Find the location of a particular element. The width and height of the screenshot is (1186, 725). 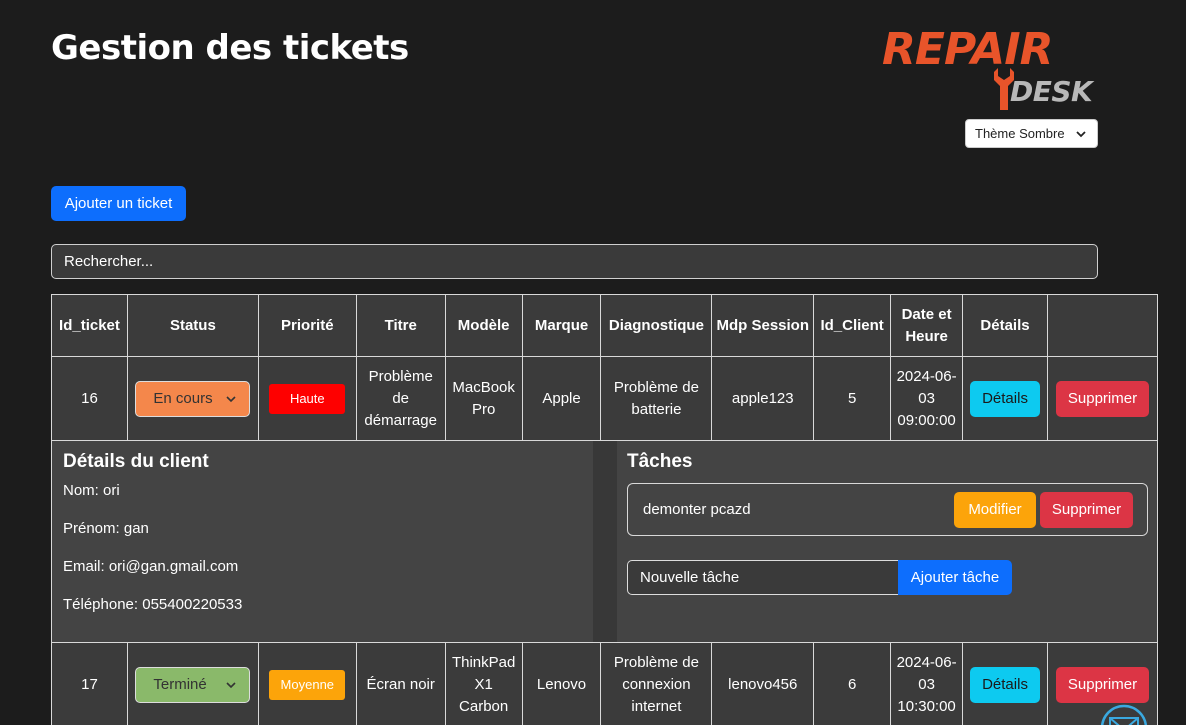

page-title: Gestion des tickets is located at coordinates (230, 48).